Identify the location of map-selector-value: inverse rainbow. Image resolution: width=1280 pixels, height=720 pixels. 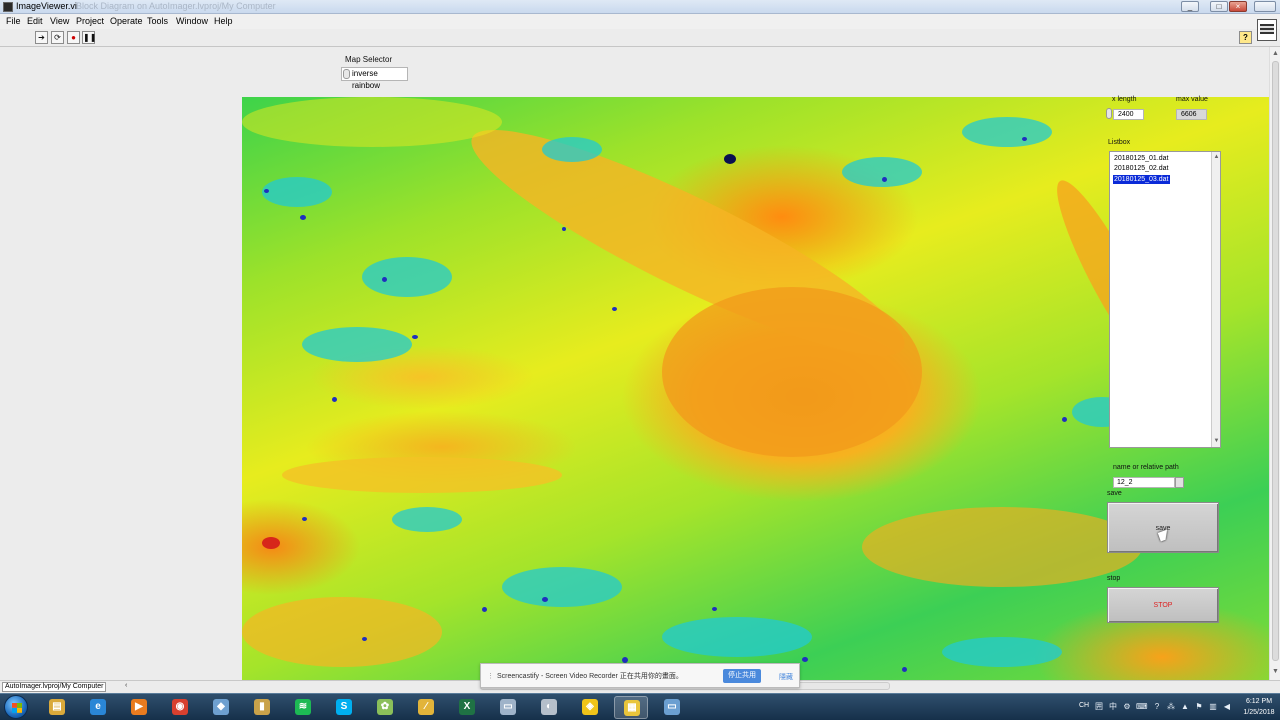
(366, 79).